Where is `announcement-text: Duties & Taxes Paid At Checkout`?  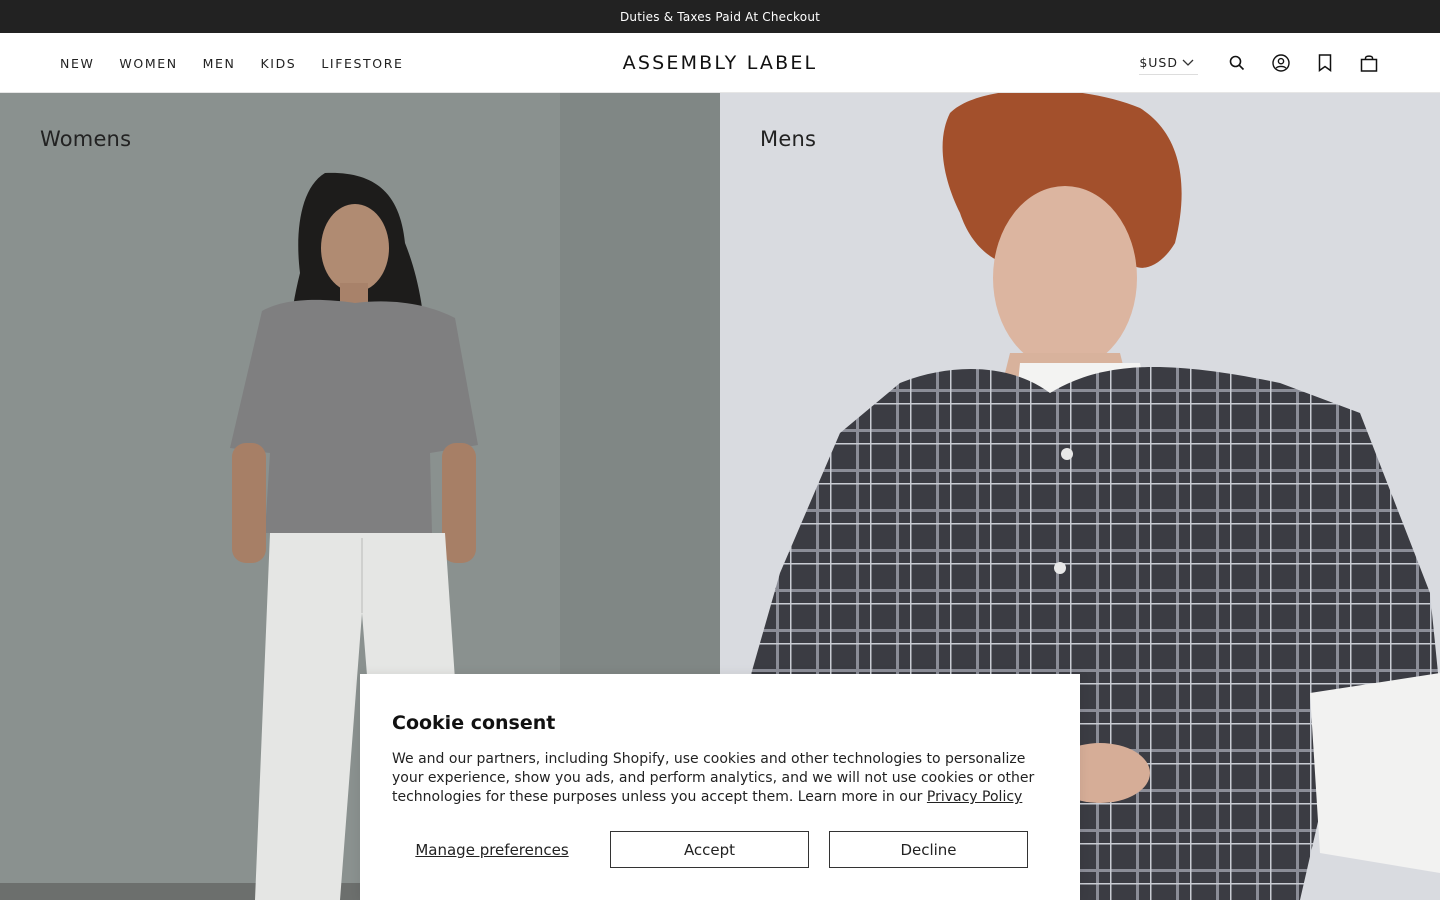
announcement-text: Duties & Taxes Paid At Checkout is located at coordinates (720, 16).